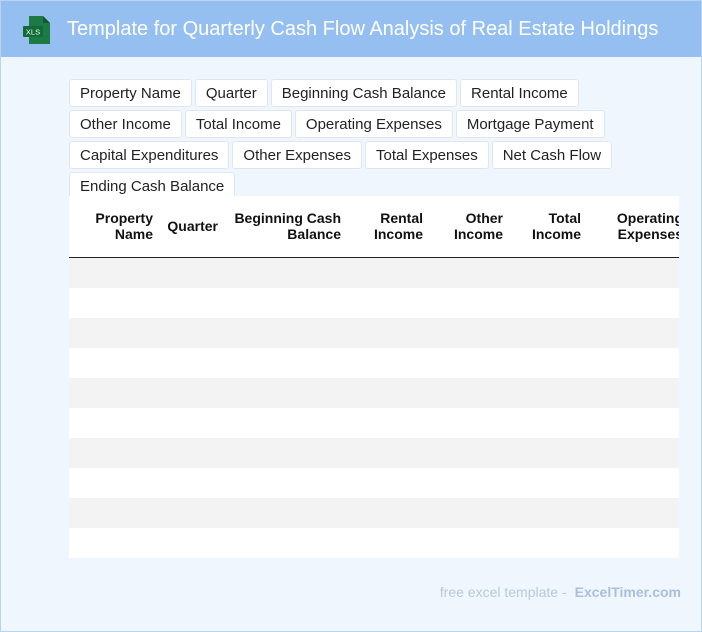  What do you see at coordinates (149, 155) in the screenshot?
I see `tag-chip: Capital Expenditures` at bounding box center [149, 155].